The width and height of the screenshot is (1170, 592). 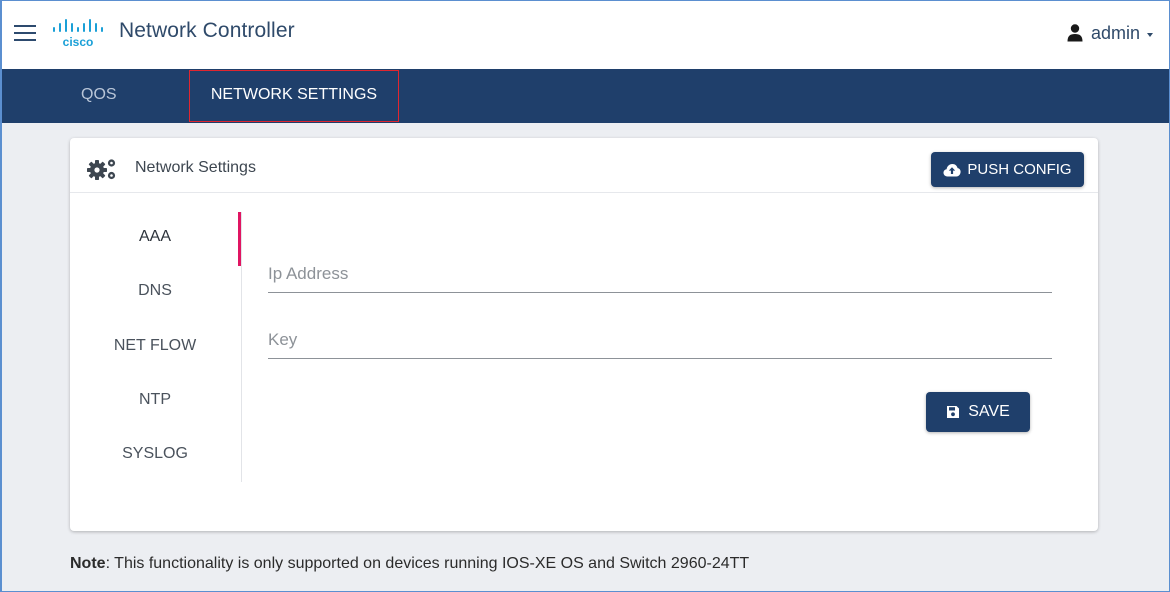 What do you see at coordinates (1115, 32) in the screenshot?
I see `user-name: admin` at bounding box center [1115, 32].